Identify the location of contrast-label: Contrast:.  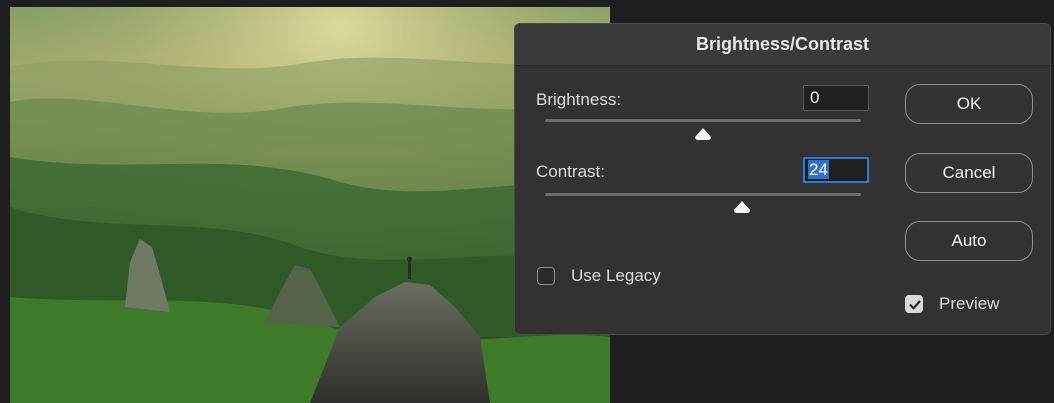
(570, 171).